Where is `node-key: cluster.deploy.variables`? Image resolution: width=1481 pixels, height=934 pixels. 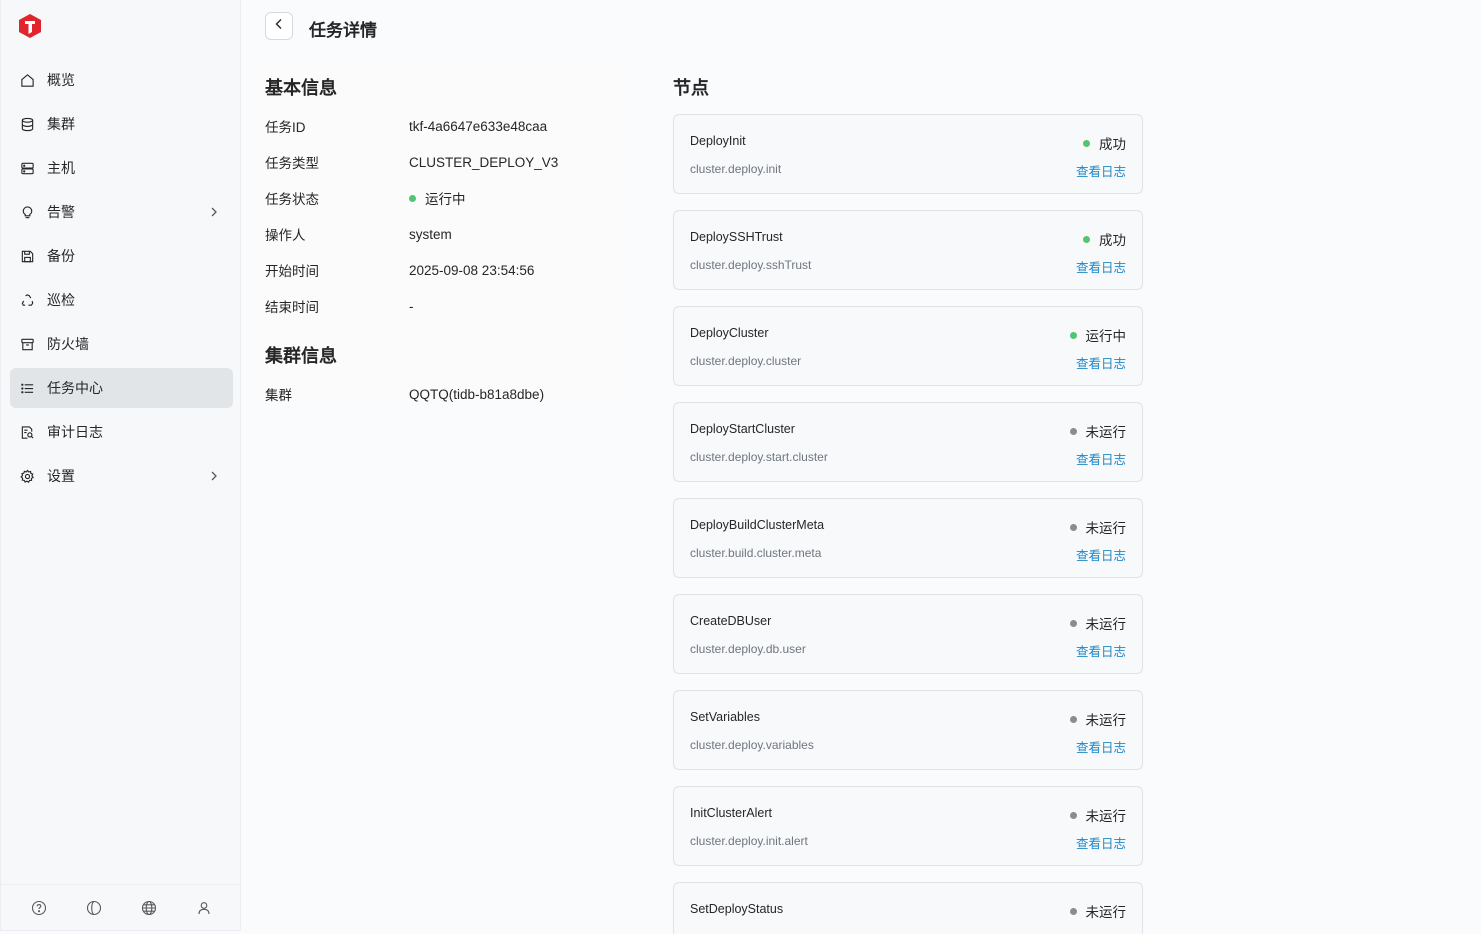 node-key: cluster.deploy.variables is located at coordinates (752, 745).